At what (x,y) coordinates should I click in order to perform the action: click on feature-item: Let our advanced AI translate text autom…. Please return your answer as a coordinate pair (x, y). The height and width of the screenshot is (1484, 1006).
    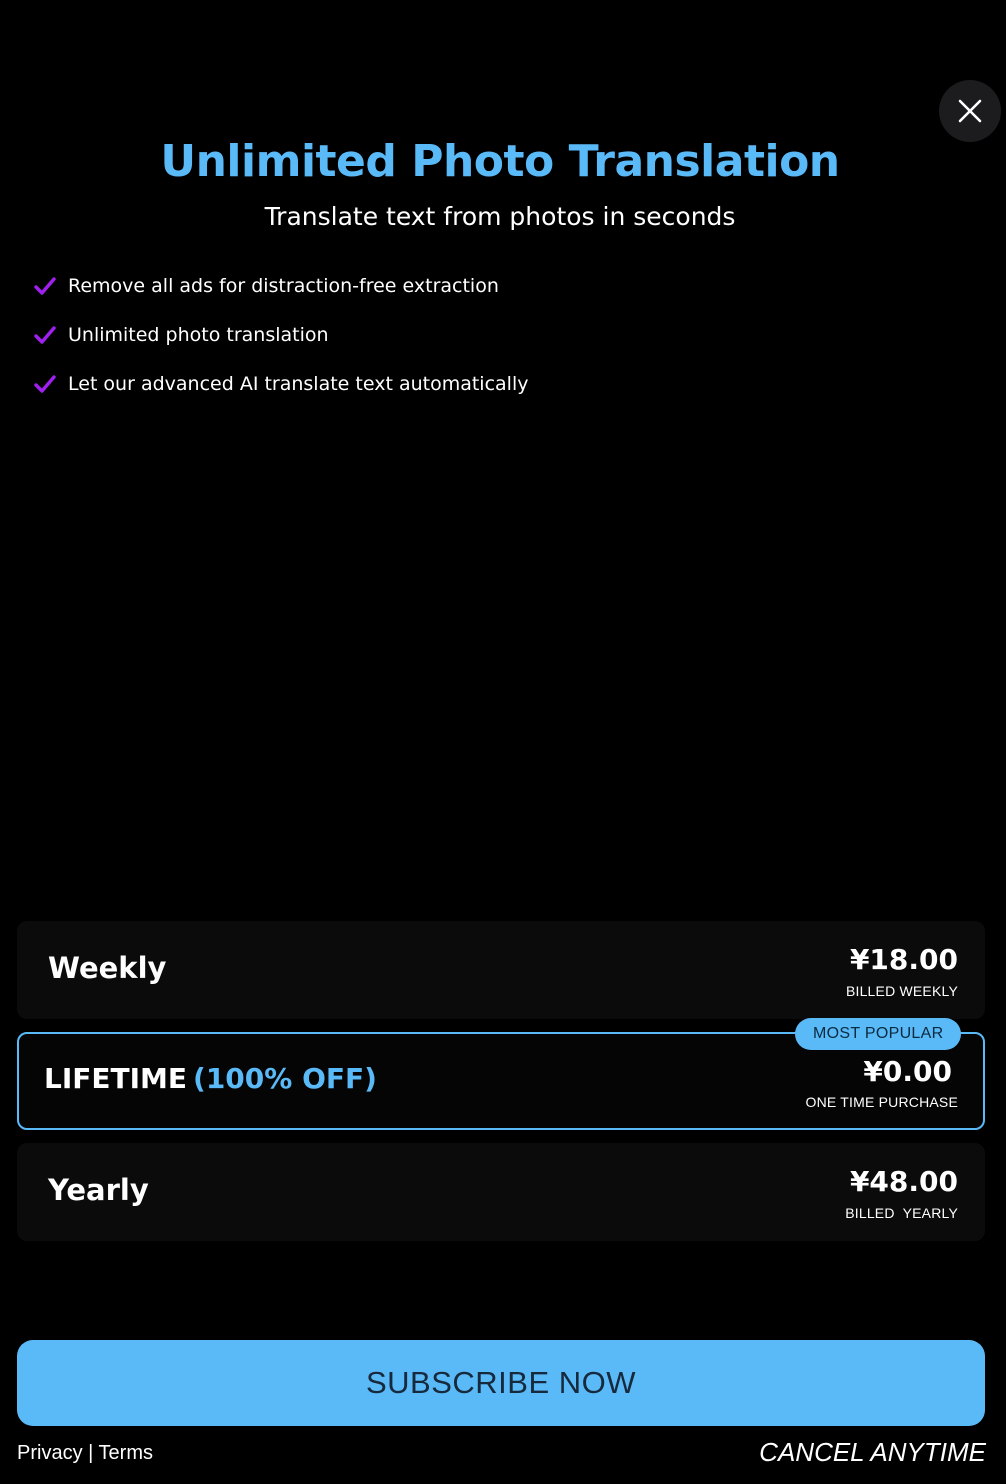
    Looking at the image, I should click on (281, 384).